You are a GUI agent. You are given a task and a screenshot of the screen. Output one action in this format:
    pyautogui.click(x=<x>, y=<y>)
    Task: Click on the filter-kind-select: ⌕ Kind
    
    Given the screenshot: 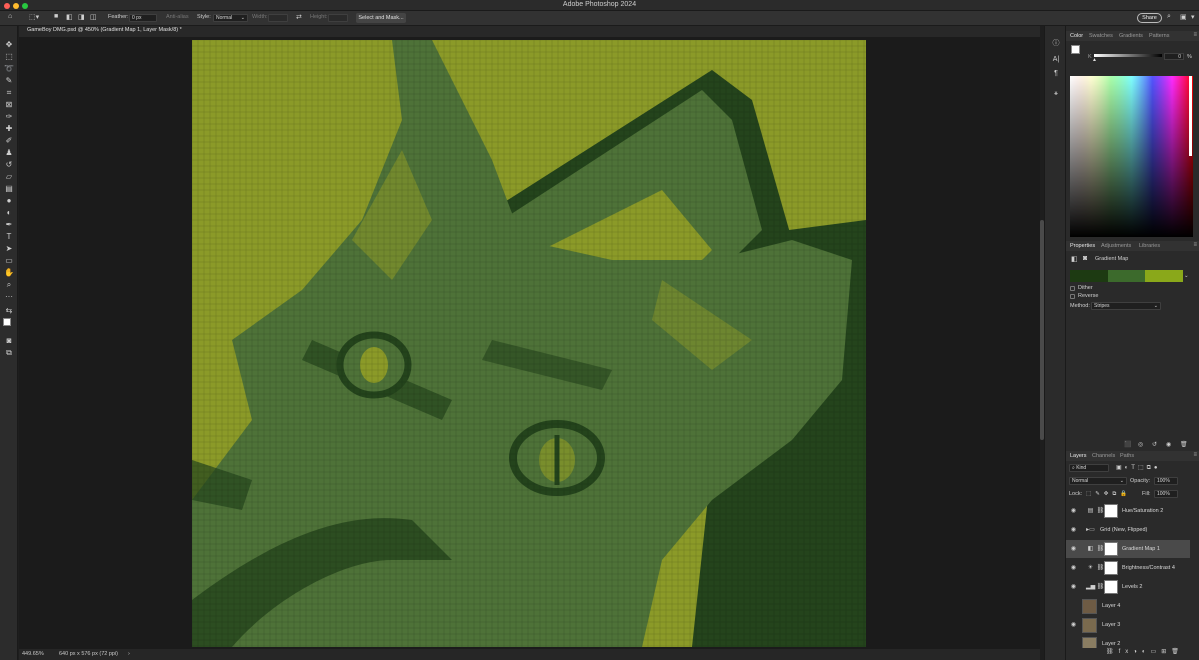 What is the action you would take?
    pyautogui.click(x=1089, y=468)
    